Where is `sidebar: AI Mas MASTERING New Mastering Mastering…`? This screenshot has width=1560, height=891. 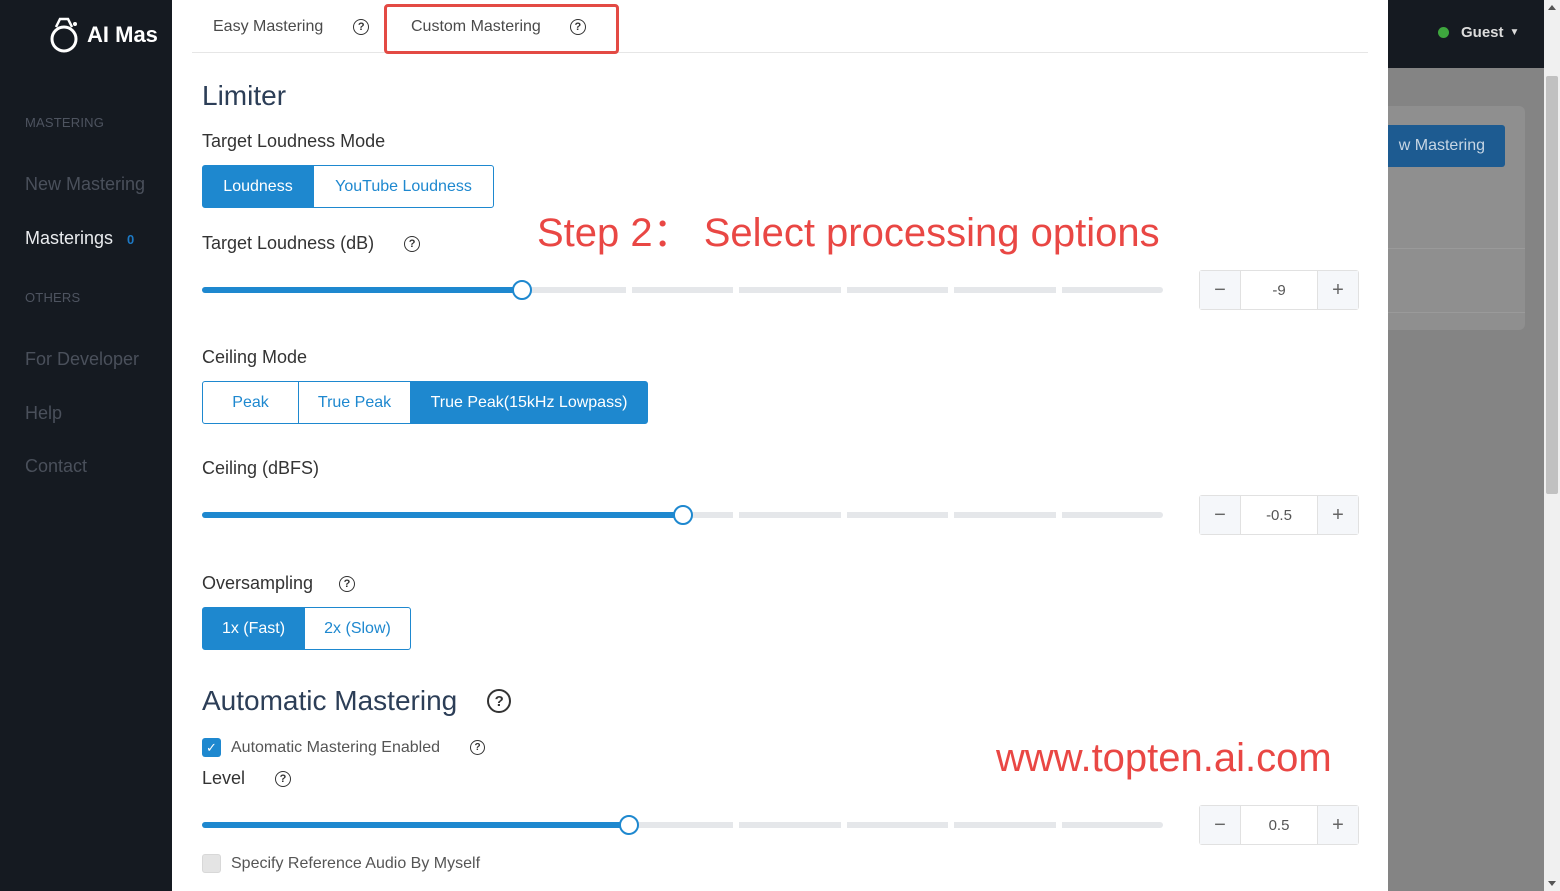
sidebar: AI Mas MASTERING New Mastering Mastering… is located at coordinates (86, 445).